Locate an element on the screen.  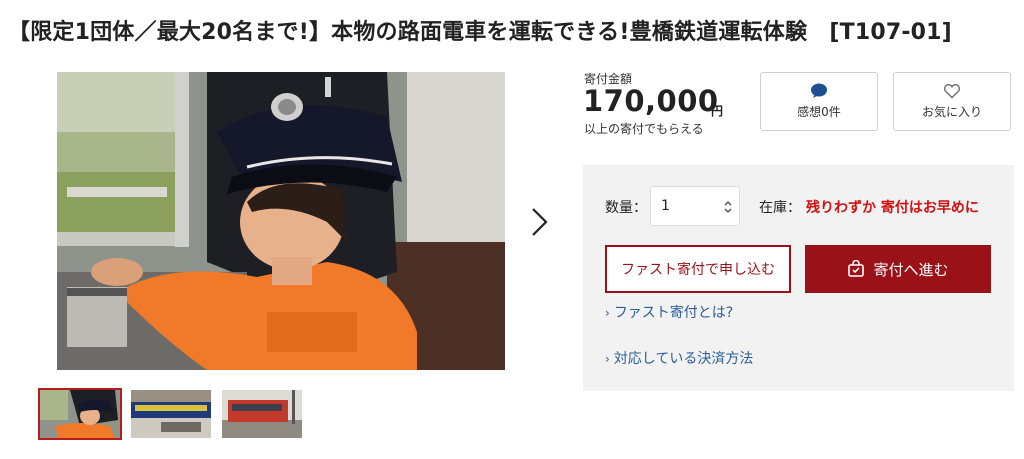
fast-donation-label: ファスト寄付で申し込む is located at coordinates (698, 270).